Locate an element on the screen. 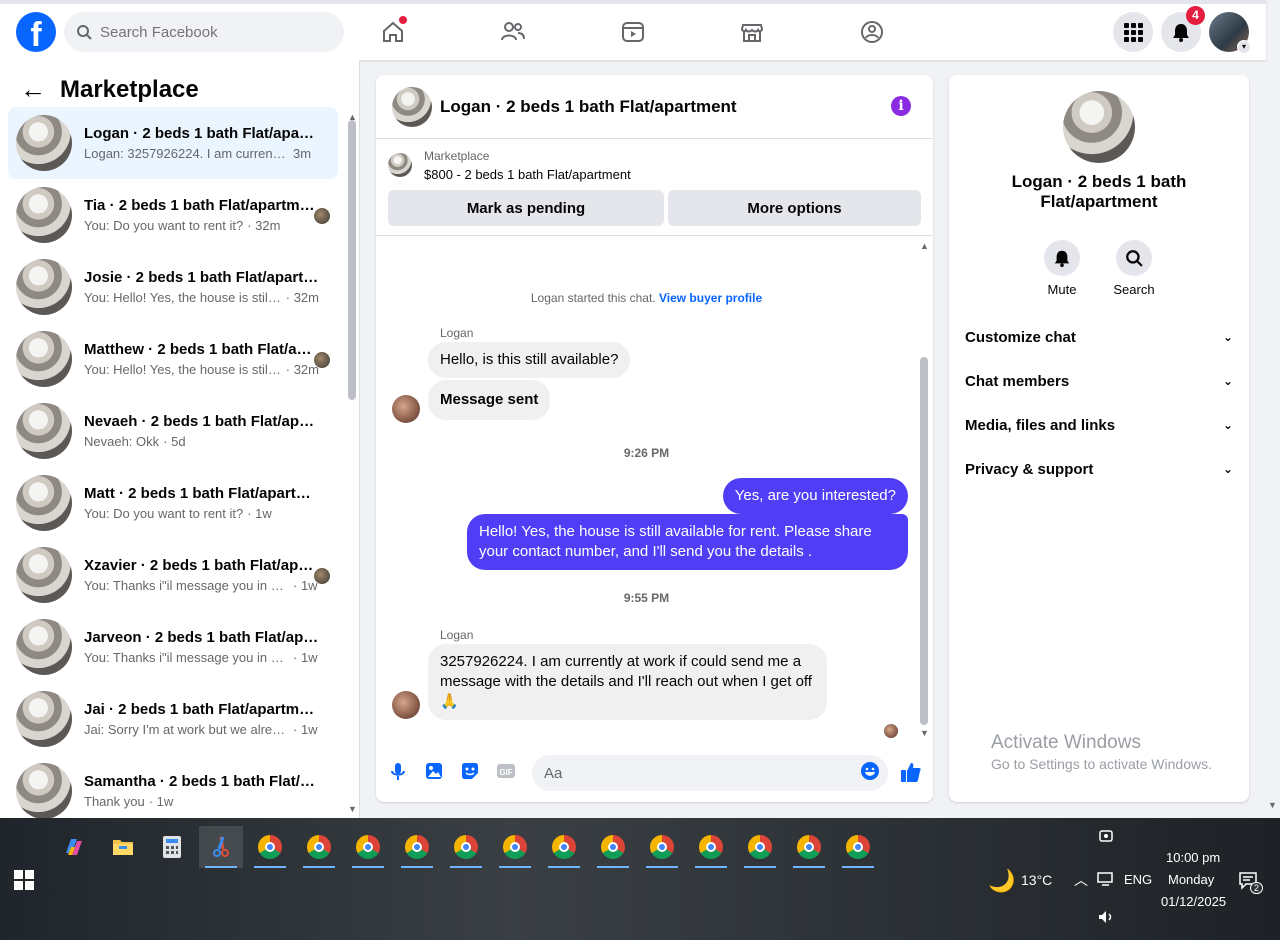 The image size is (1280, 940). video-icon is located at coordinates (633, 32).